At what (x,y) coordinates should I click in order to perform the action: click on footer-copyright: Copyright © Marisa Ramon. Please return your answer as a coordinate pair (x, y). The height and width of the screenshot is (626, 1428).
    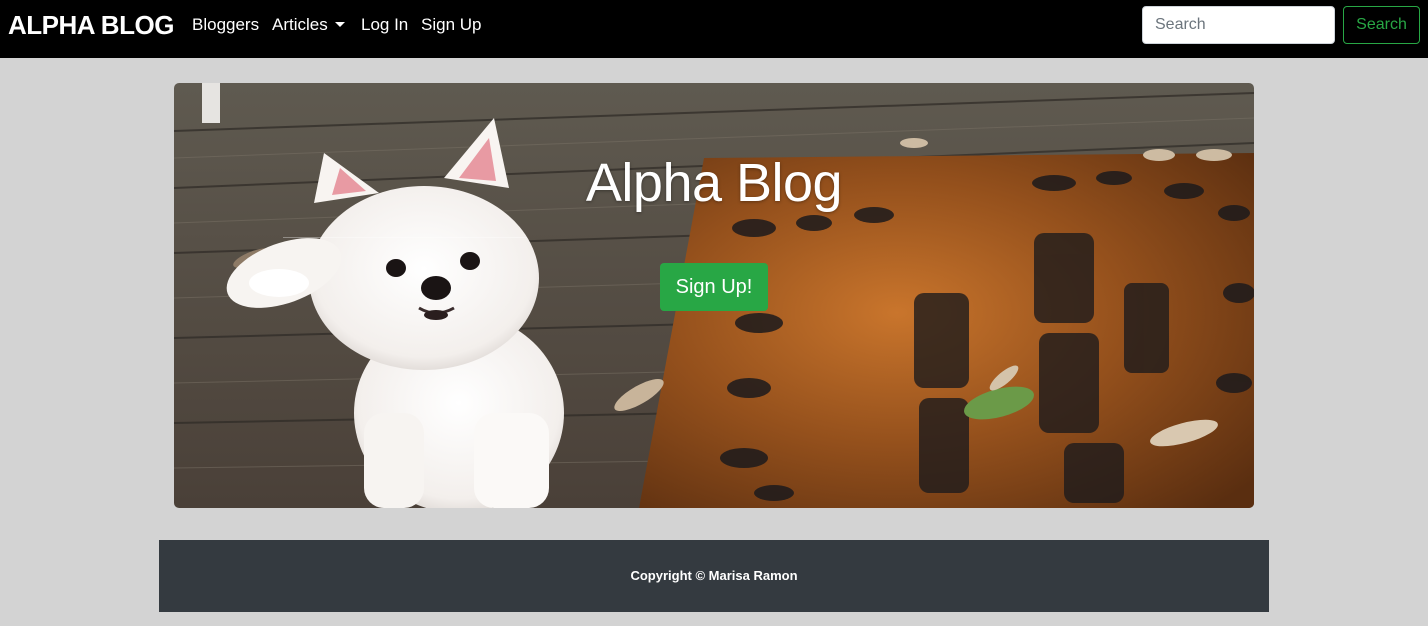
    Looking at the image, I should click on (714, 575).